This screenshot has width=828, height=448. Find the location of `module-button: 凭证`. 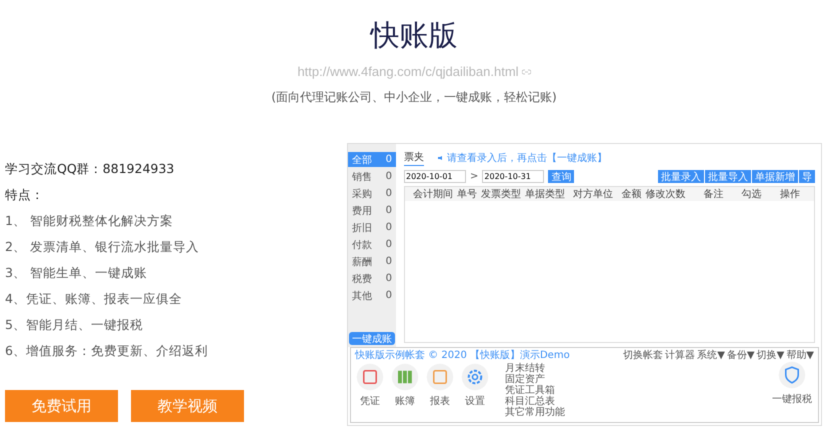

module-button: 凭证 is located at coordinates (370, 385).